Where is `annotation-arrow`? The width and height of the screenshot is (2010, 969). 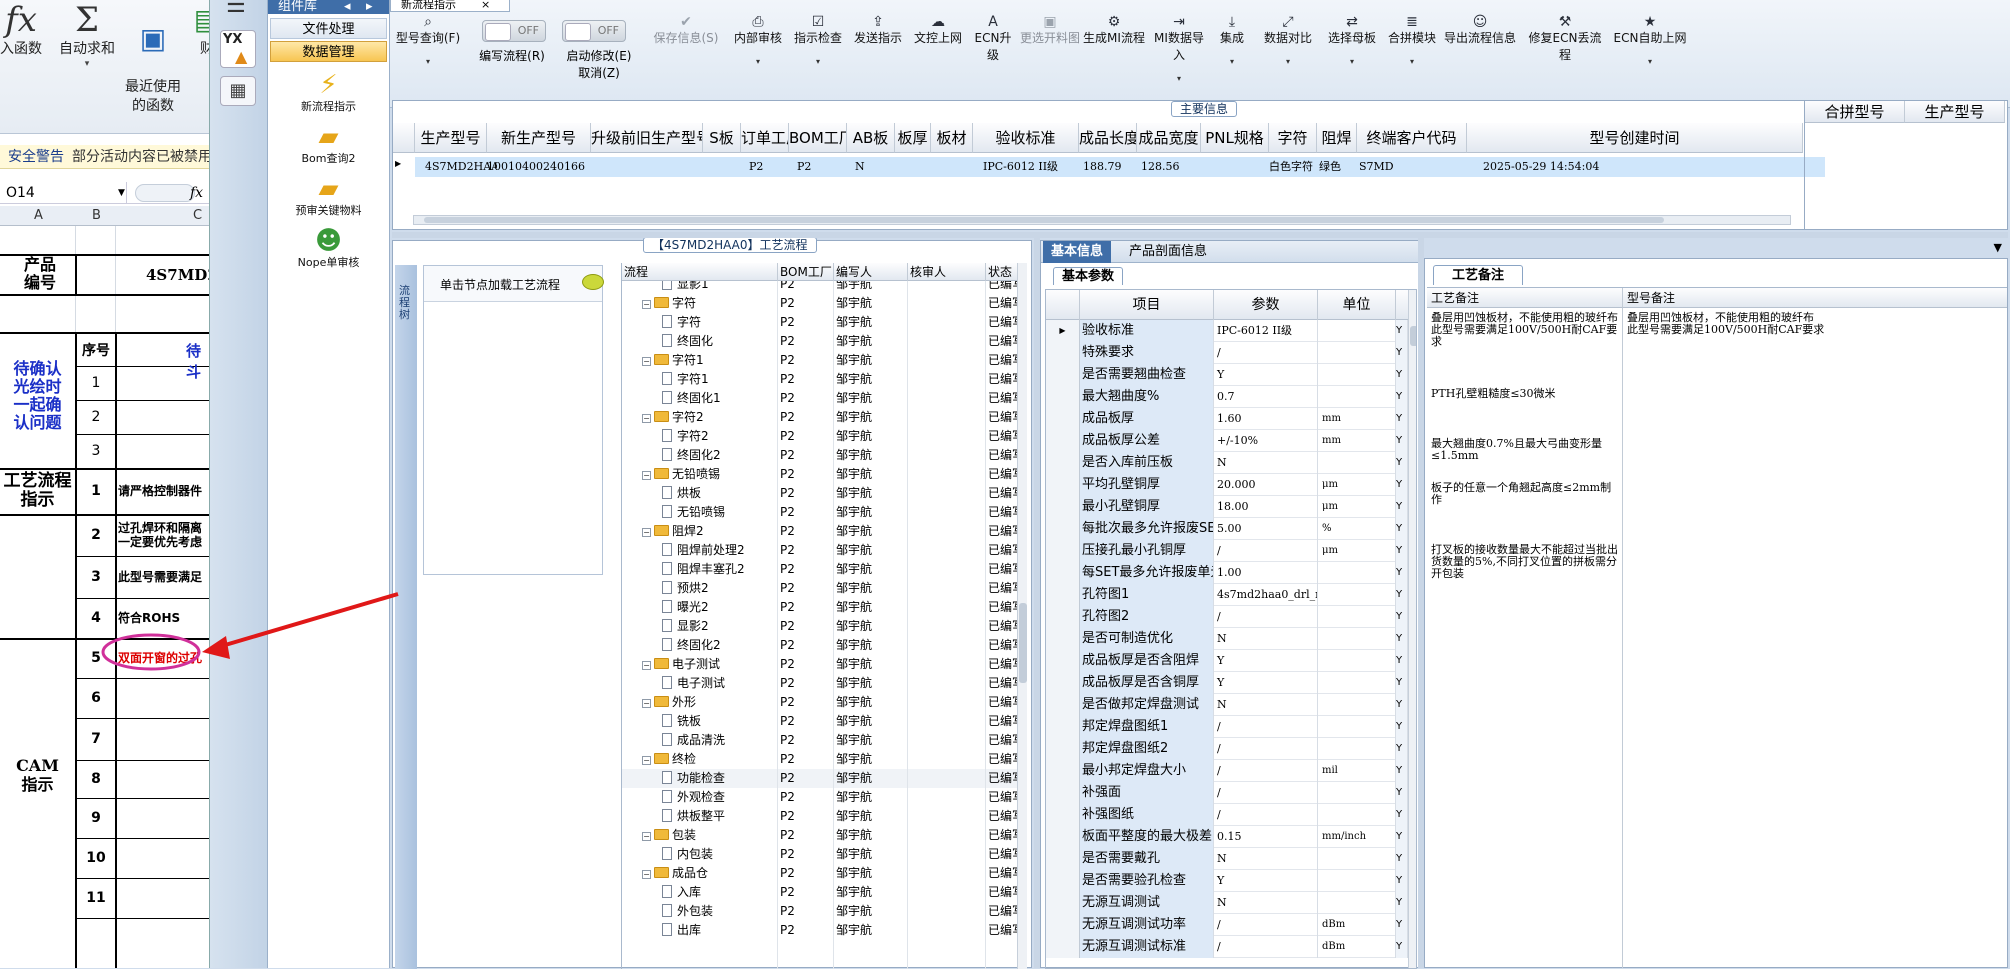 annotation-arrow is located at coordinates (306, 621).